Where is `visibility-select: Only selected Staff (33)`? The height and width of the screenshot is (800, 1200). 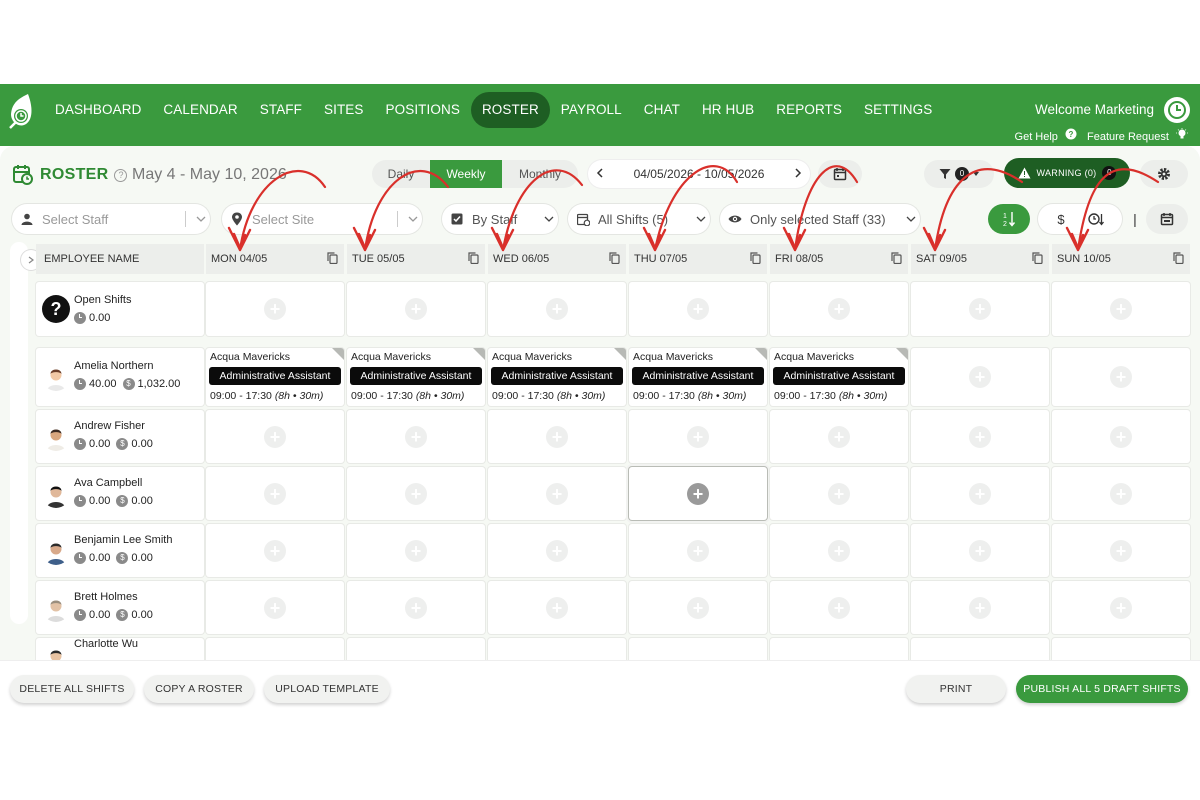 visibility-select: Only selected Staff (33) is located at coordinates (820, 219).